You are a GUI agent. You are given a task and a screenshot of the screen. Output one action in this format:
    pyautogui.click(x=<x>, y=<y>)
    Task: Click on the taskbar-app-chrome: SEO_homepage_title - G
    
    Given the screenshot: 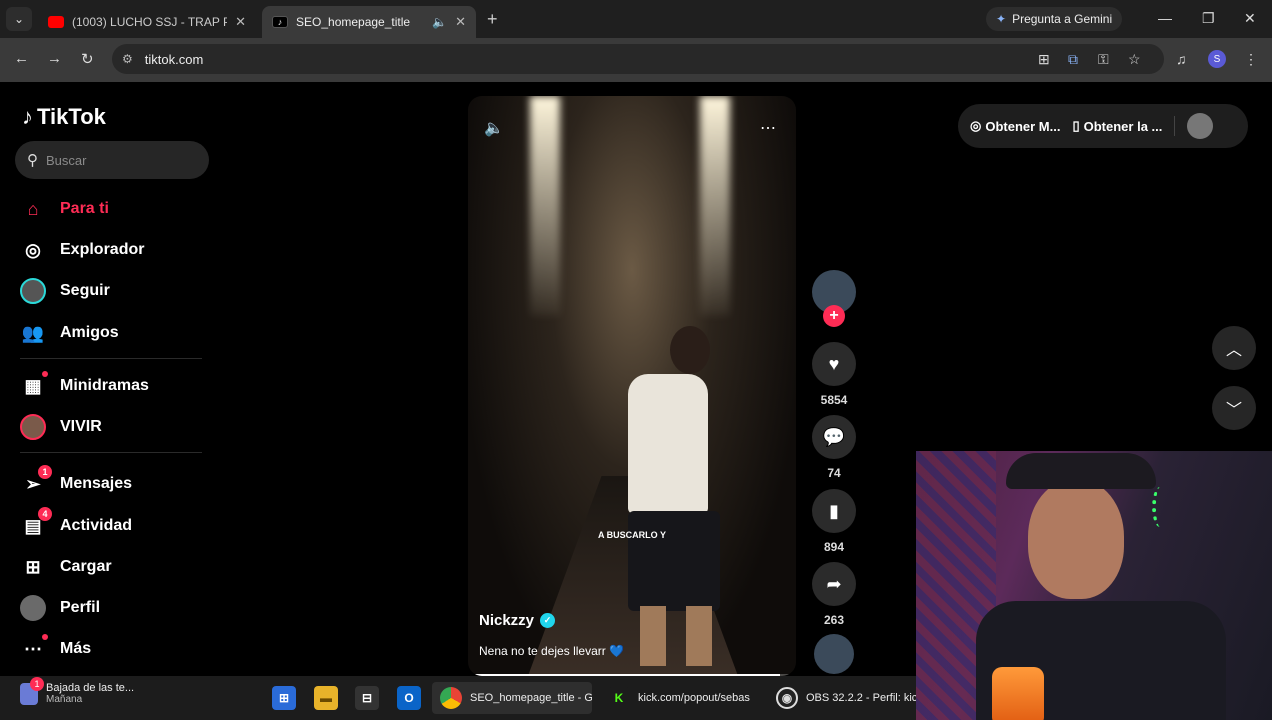 What is the action you would take?
    pyautogui.click(x=512, y=698)
    